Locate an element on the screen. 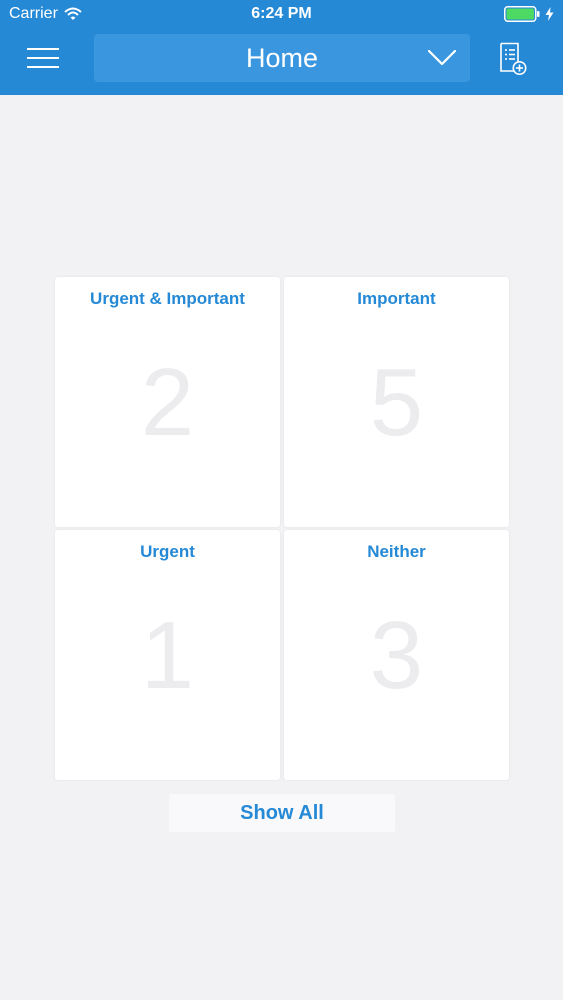 This screenshot has width=563, height=1000. quadrant-title: Neither is located at coordinates (396, 551).